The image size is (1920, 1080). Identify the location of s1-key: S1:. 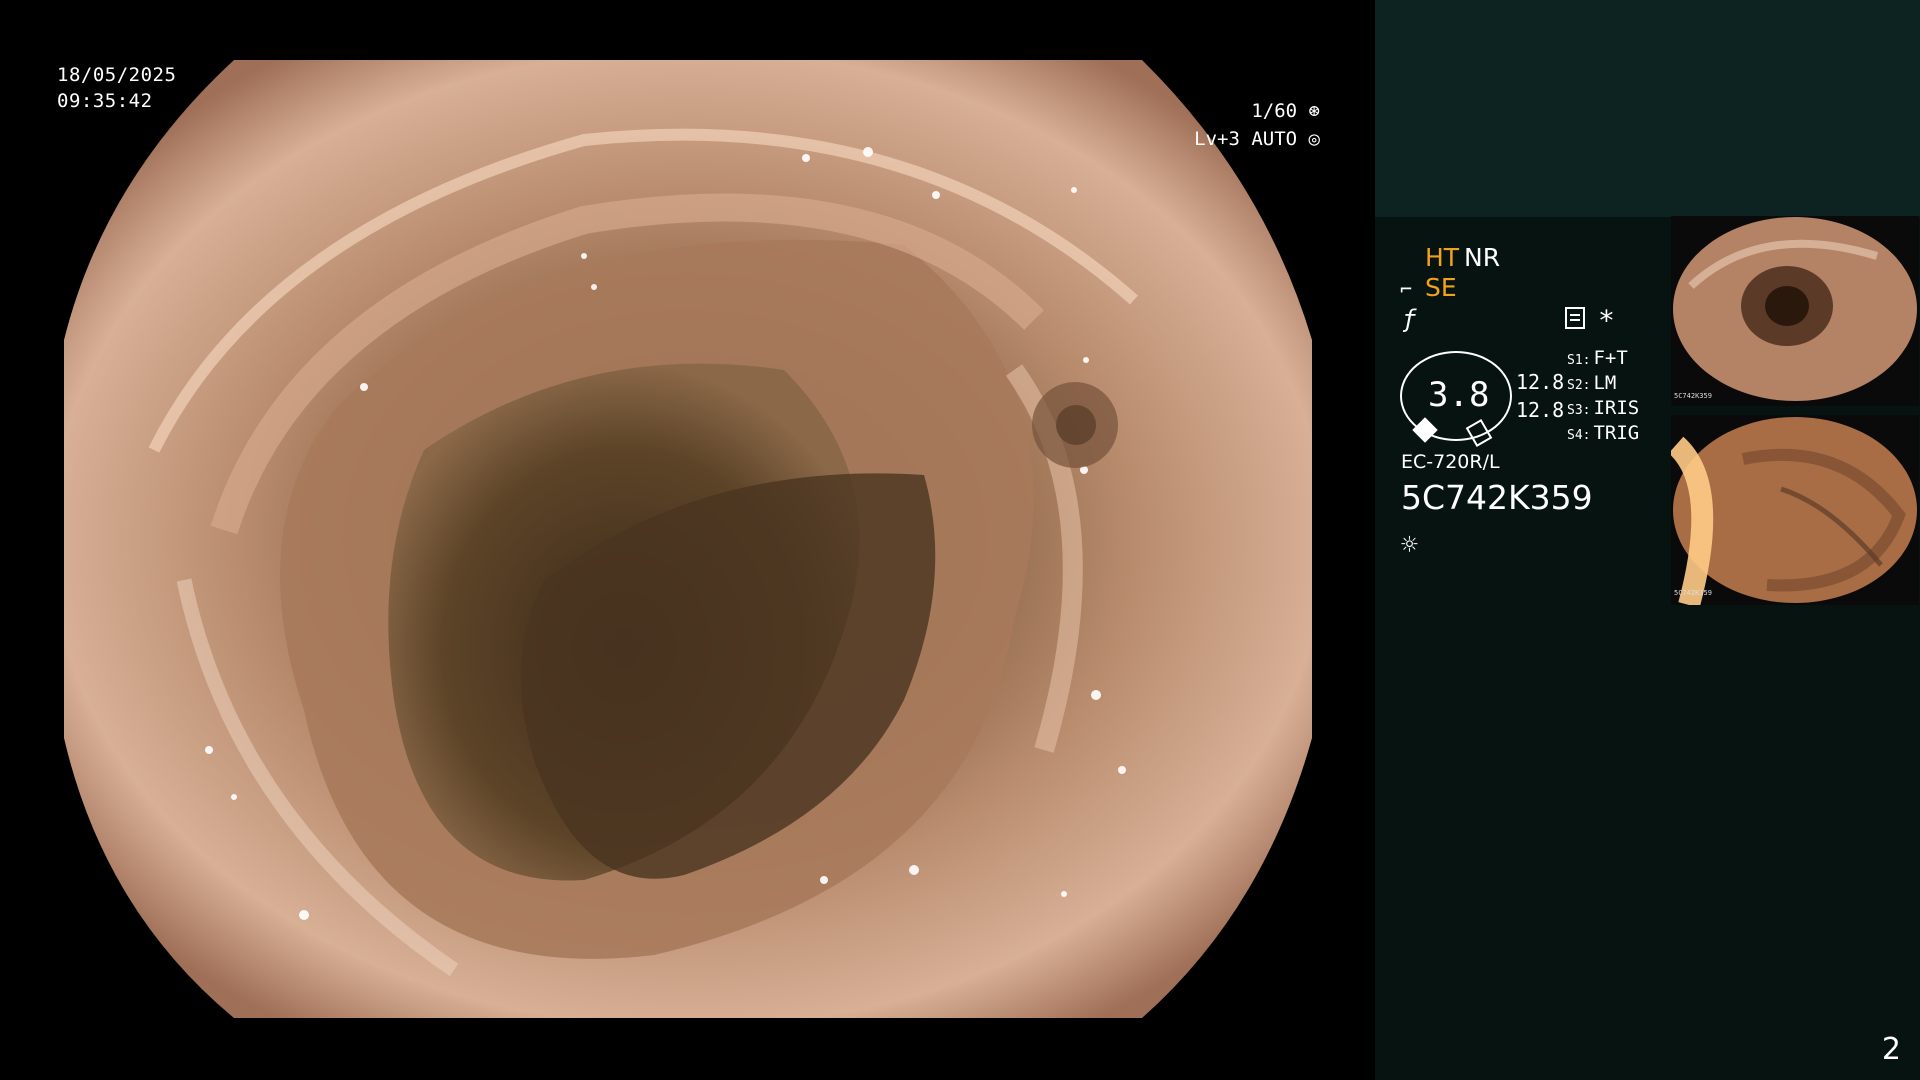
(1579, 360).